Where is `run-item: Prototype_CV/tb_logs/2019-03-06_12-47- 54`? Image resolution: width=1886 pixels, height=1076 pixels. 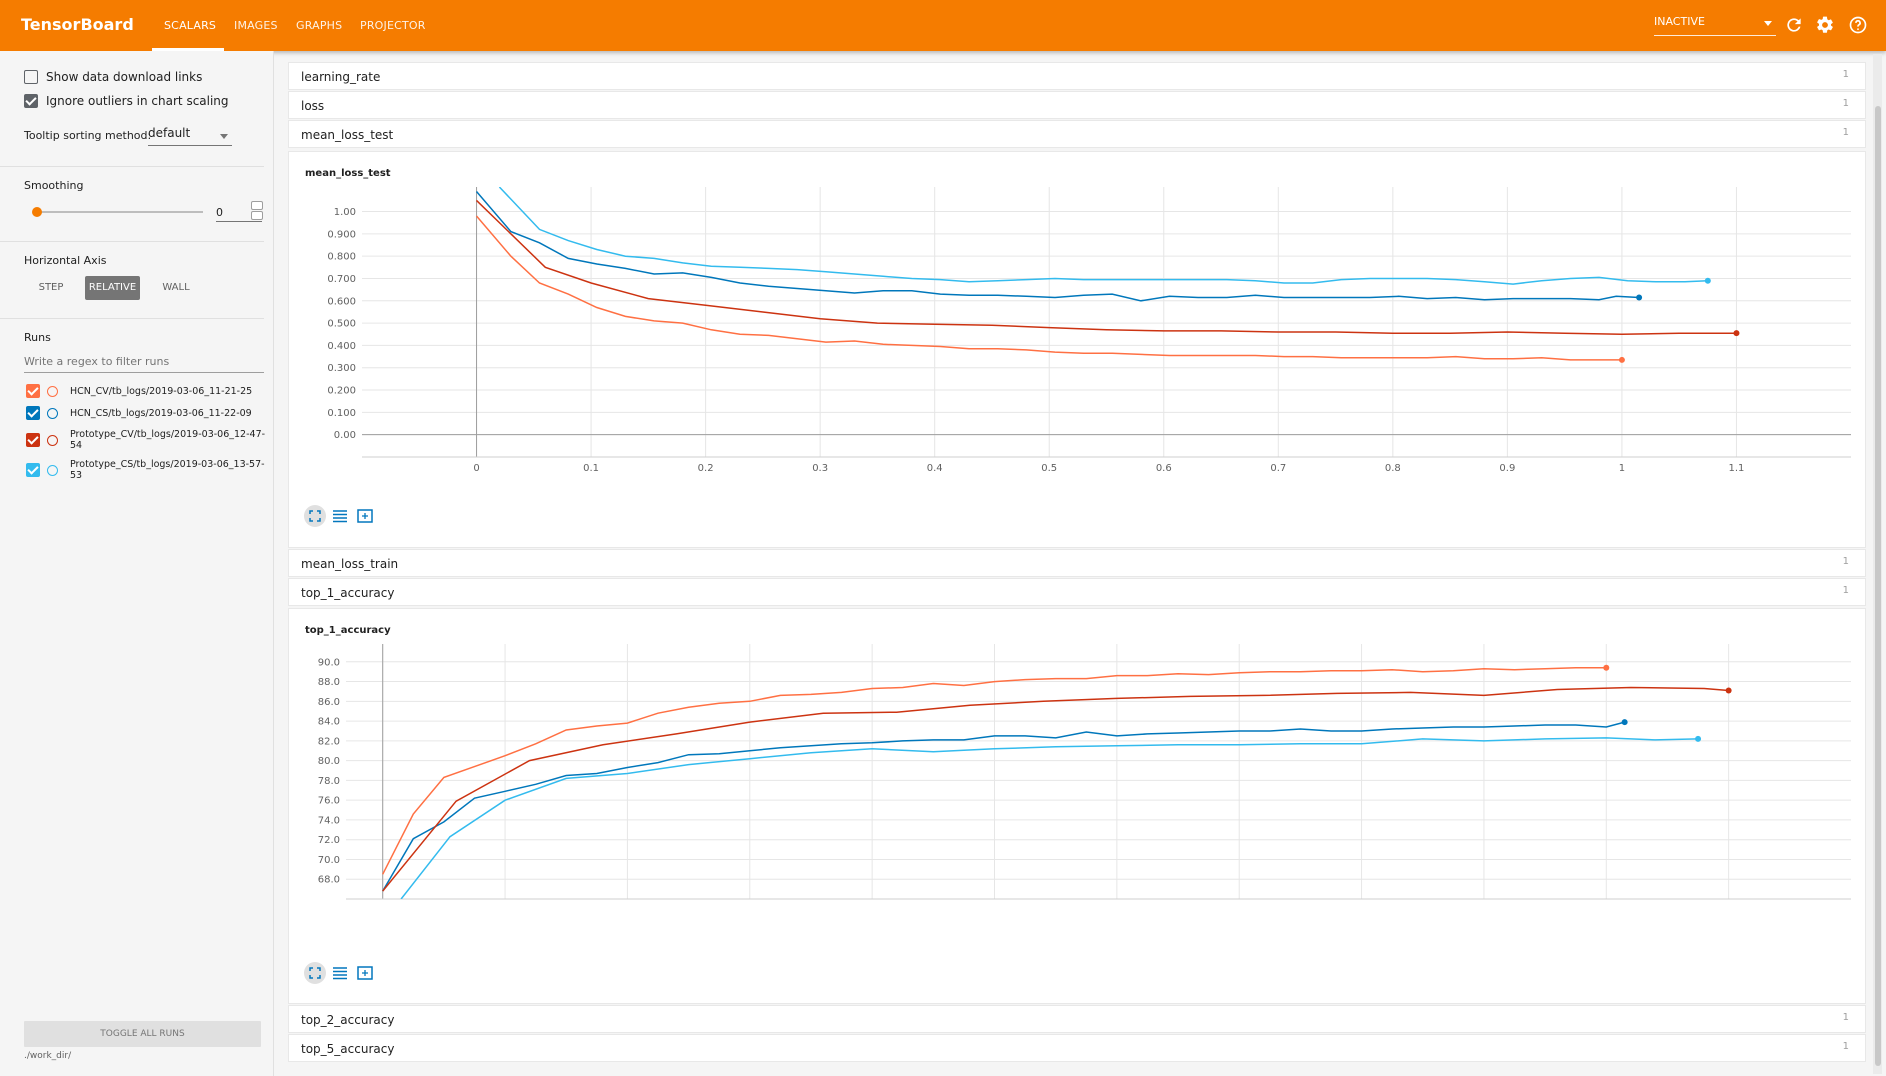
run-item: Prototype_CV/tb_logs/2019-03-06_12-47- 54 is located at coordinates (146, 440).